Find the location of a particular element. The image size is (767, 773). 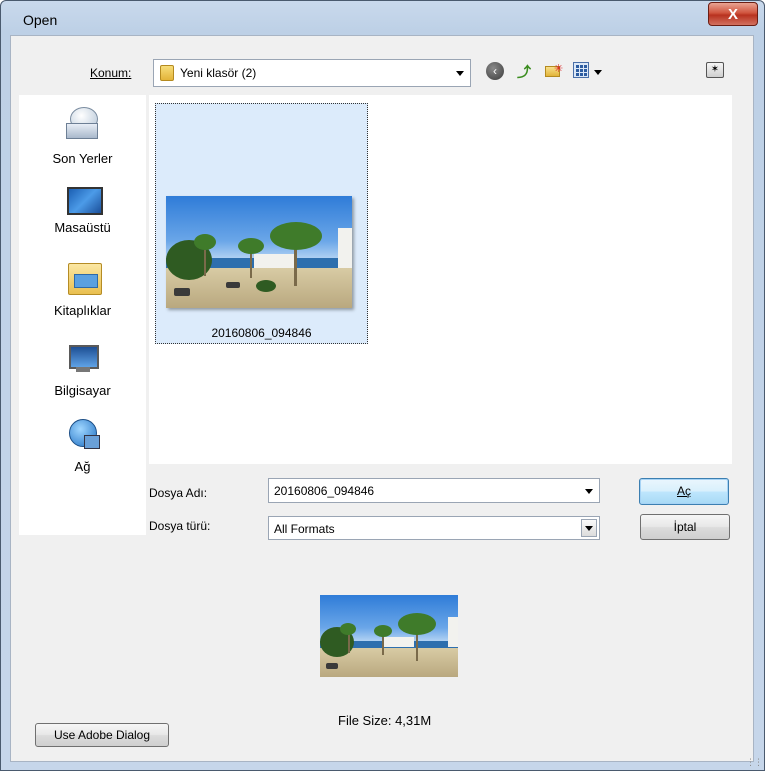

file-name-field: 20160806_094846 is located at coordinates (434, 490).